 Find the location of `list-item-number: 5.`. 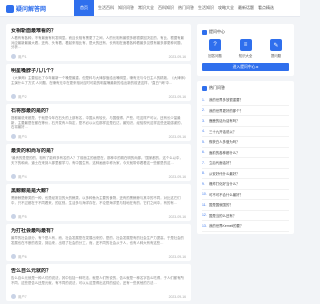

list-item-number: 5. is located at coordinates (203, 141).